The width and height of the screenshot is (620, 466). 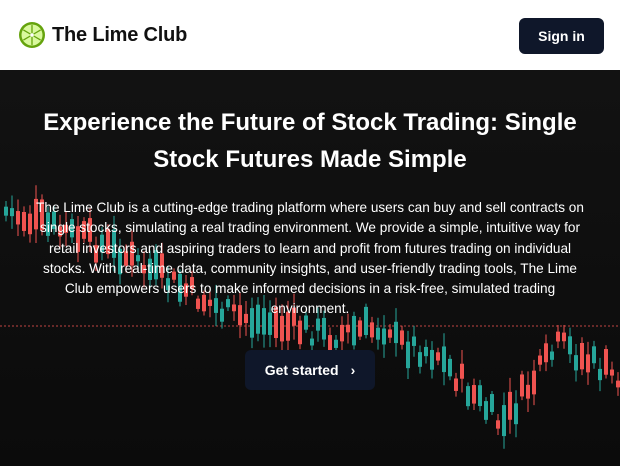 What do you see at coordinates (120, 34) in the screenshot?
I see `brand-name: The Lime Club` at bounding box center [120, 34].